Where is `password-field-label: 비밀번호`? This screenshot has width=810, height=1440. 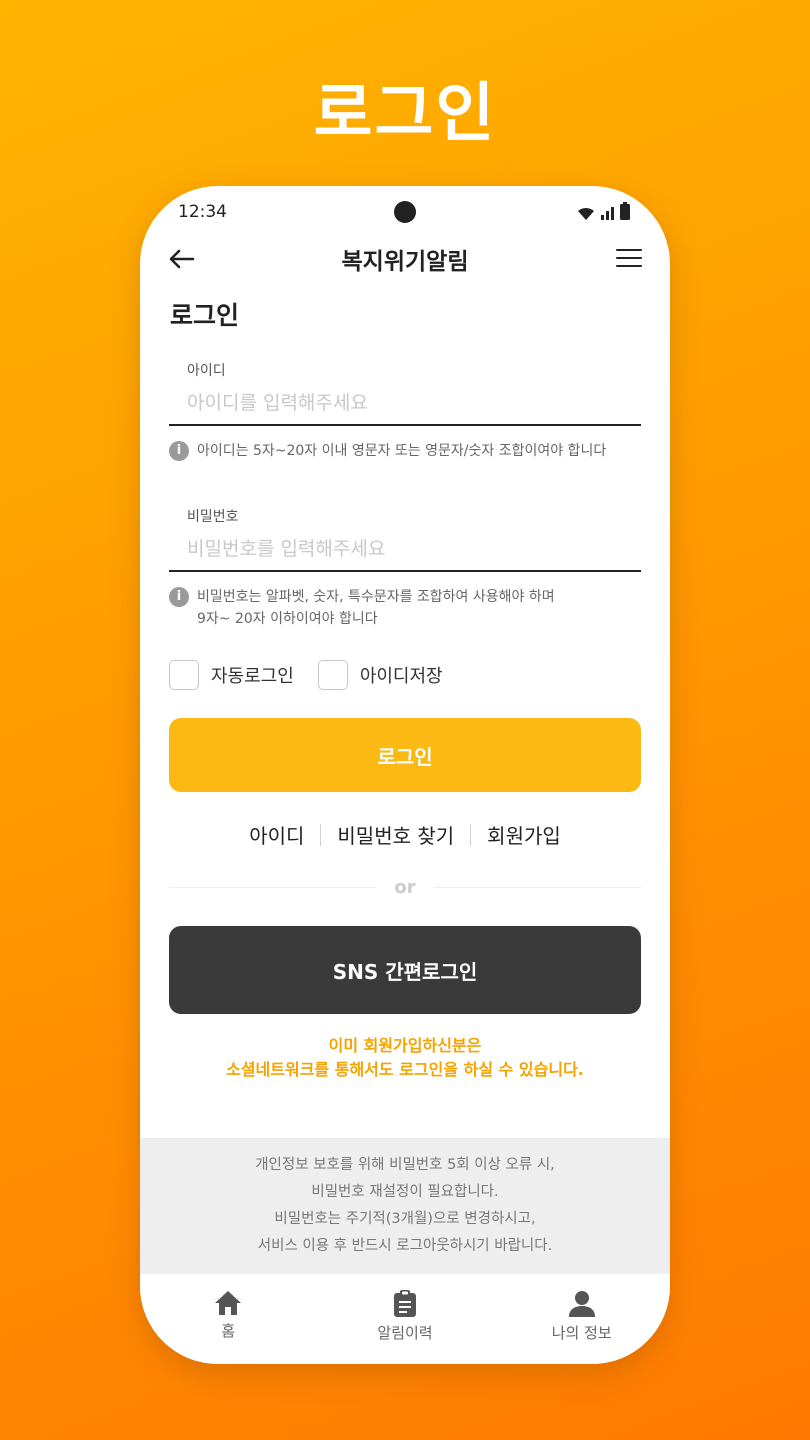 password-field-label: 비밀번호 is located at coordinates (213, 517).